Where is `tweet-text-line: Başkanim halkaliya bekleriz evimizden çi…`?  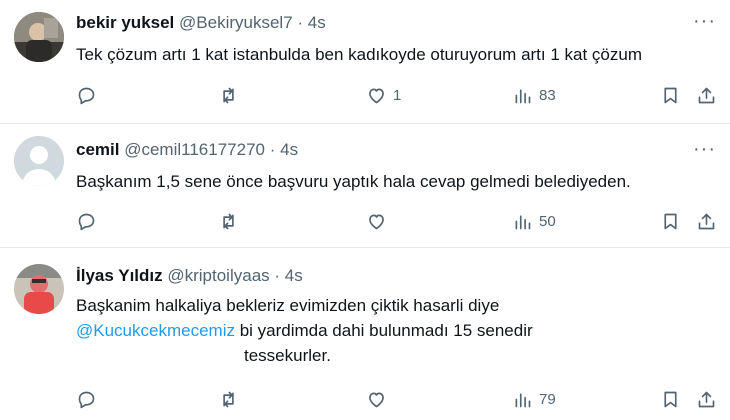
tweet-text-line: Başkanim halkaliya bekleriz evimizden çi… is located at coordinates (288, 305).